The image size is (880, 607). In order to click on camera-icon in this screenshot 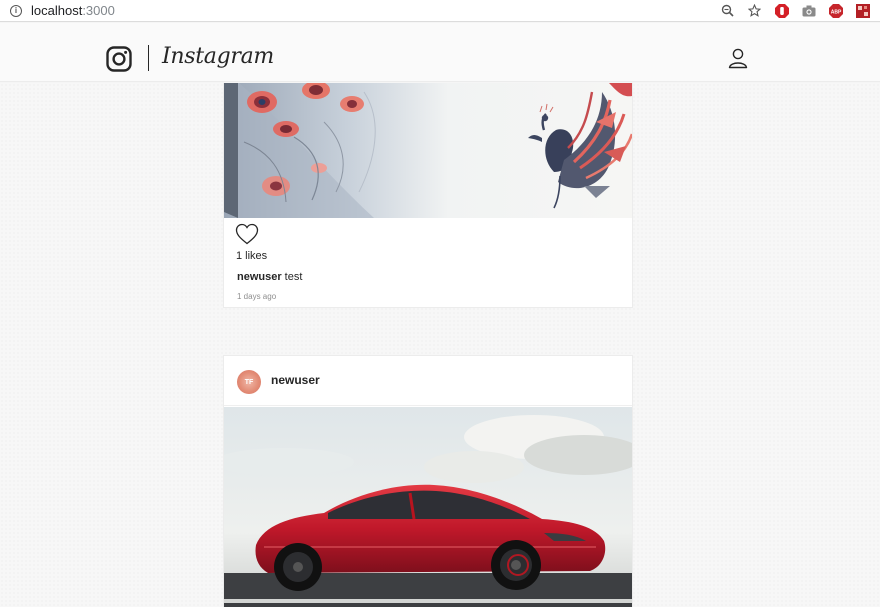, I will do `click(808, 10)`.